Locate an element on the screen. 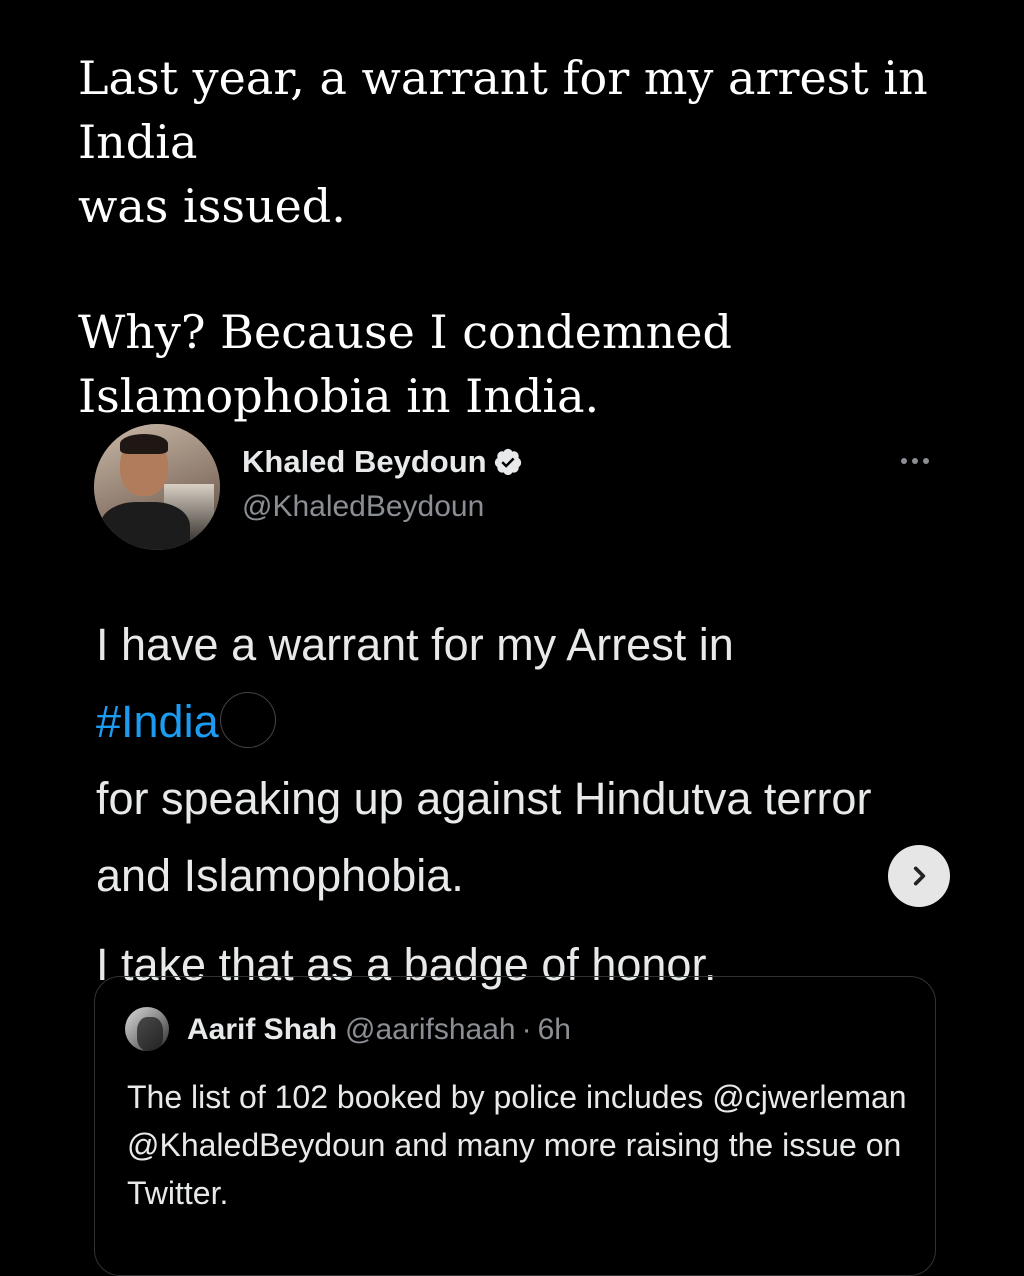 This screenshot has height=1276, width=1024. quoted-timestamp: 6h is located at coordinates (554, 1029).